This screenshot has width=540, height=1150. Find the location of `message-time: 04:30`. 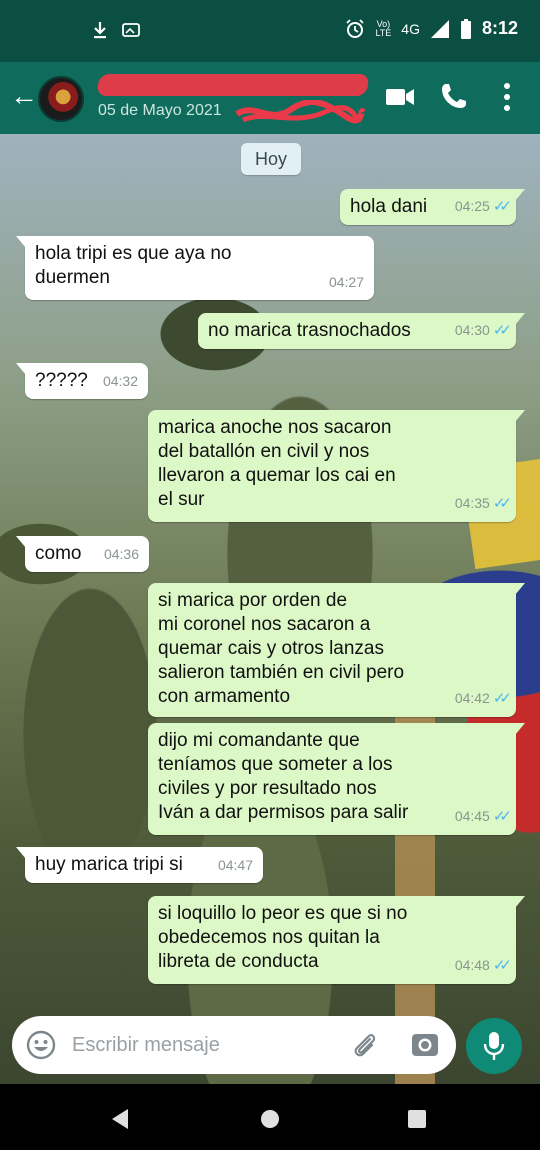

message-time: 04:30 is located at coordinates (472, 330).